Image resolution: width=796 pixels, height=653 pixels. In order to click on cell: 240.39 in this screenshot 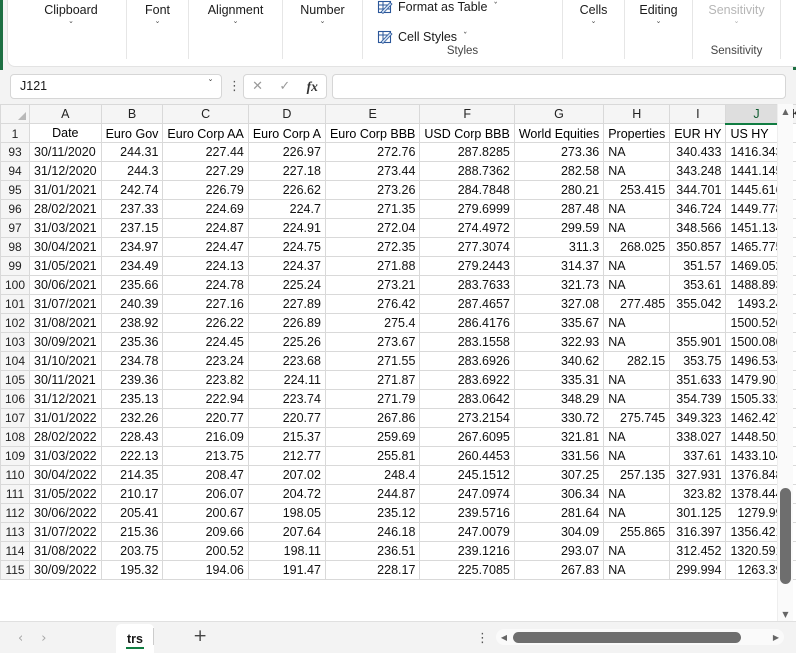, I will do `click(132, 304)`.